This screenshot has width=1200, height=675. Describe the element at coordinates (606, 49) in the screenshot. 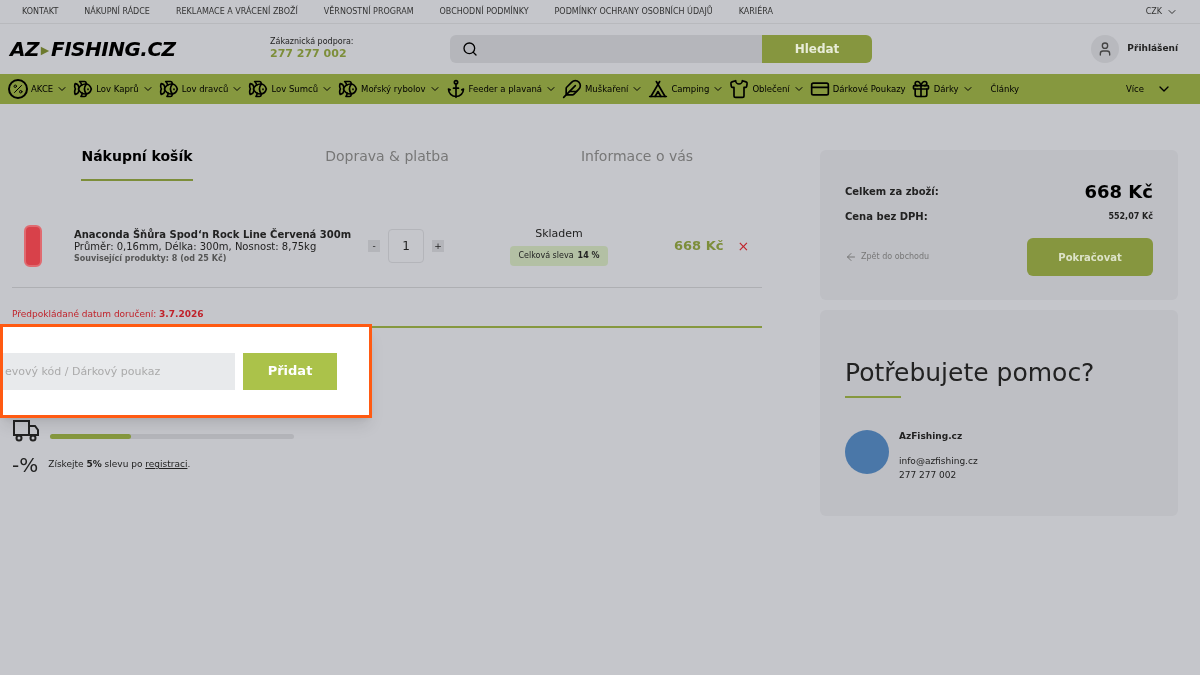

I see `search-field` at that location.